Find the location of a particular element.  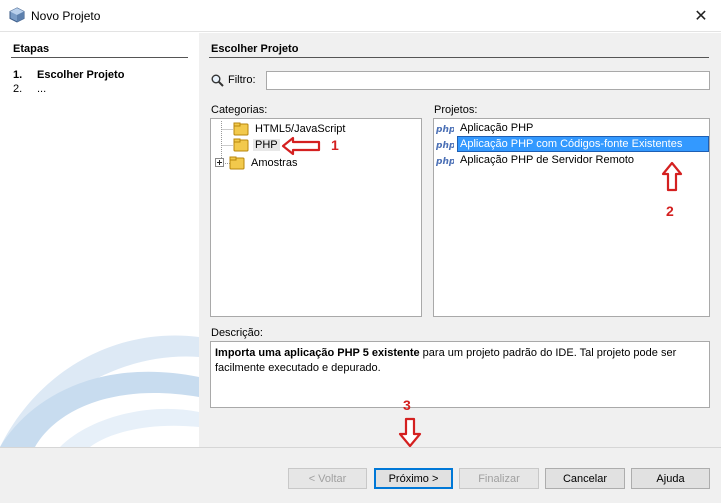

close-icon: ✕ is located at coordinates (701, 16).